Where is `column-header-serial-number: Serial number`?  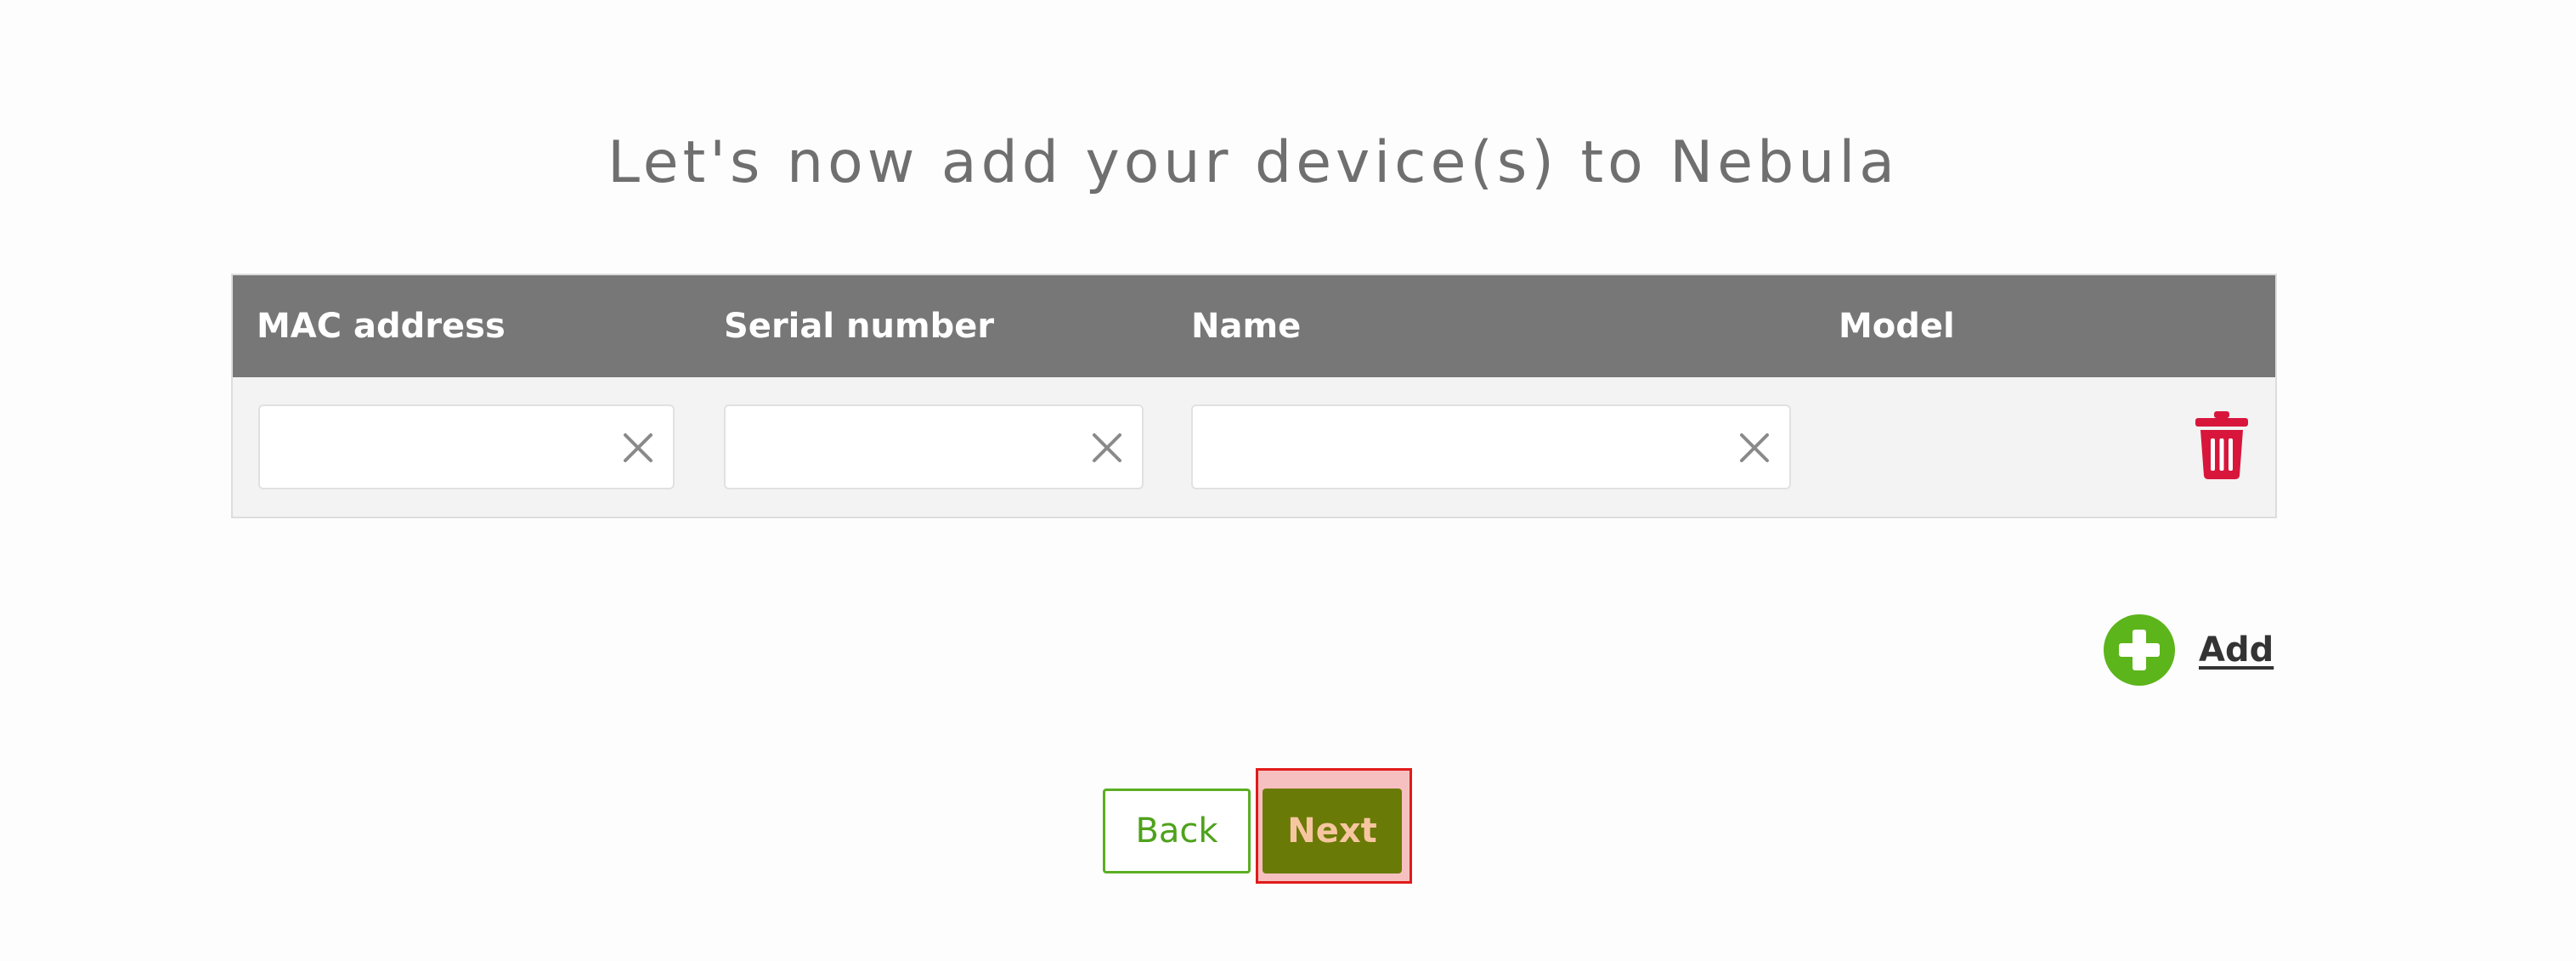
column-header-serial-number: Serial number is located at coordinates (859, 326).